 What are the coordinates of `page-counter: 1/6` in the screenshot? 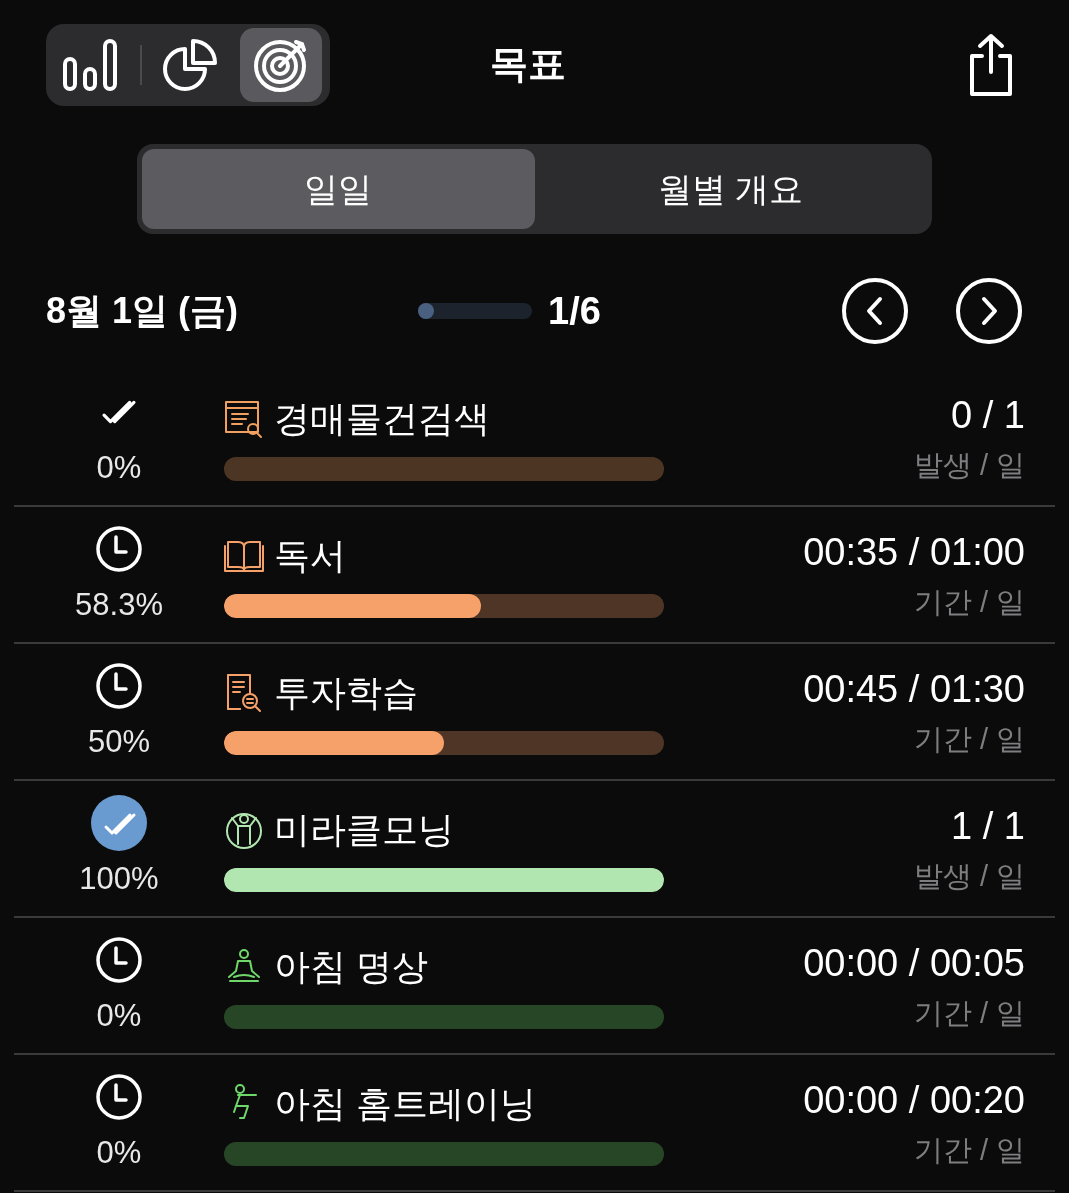 It's located at (574, 311).